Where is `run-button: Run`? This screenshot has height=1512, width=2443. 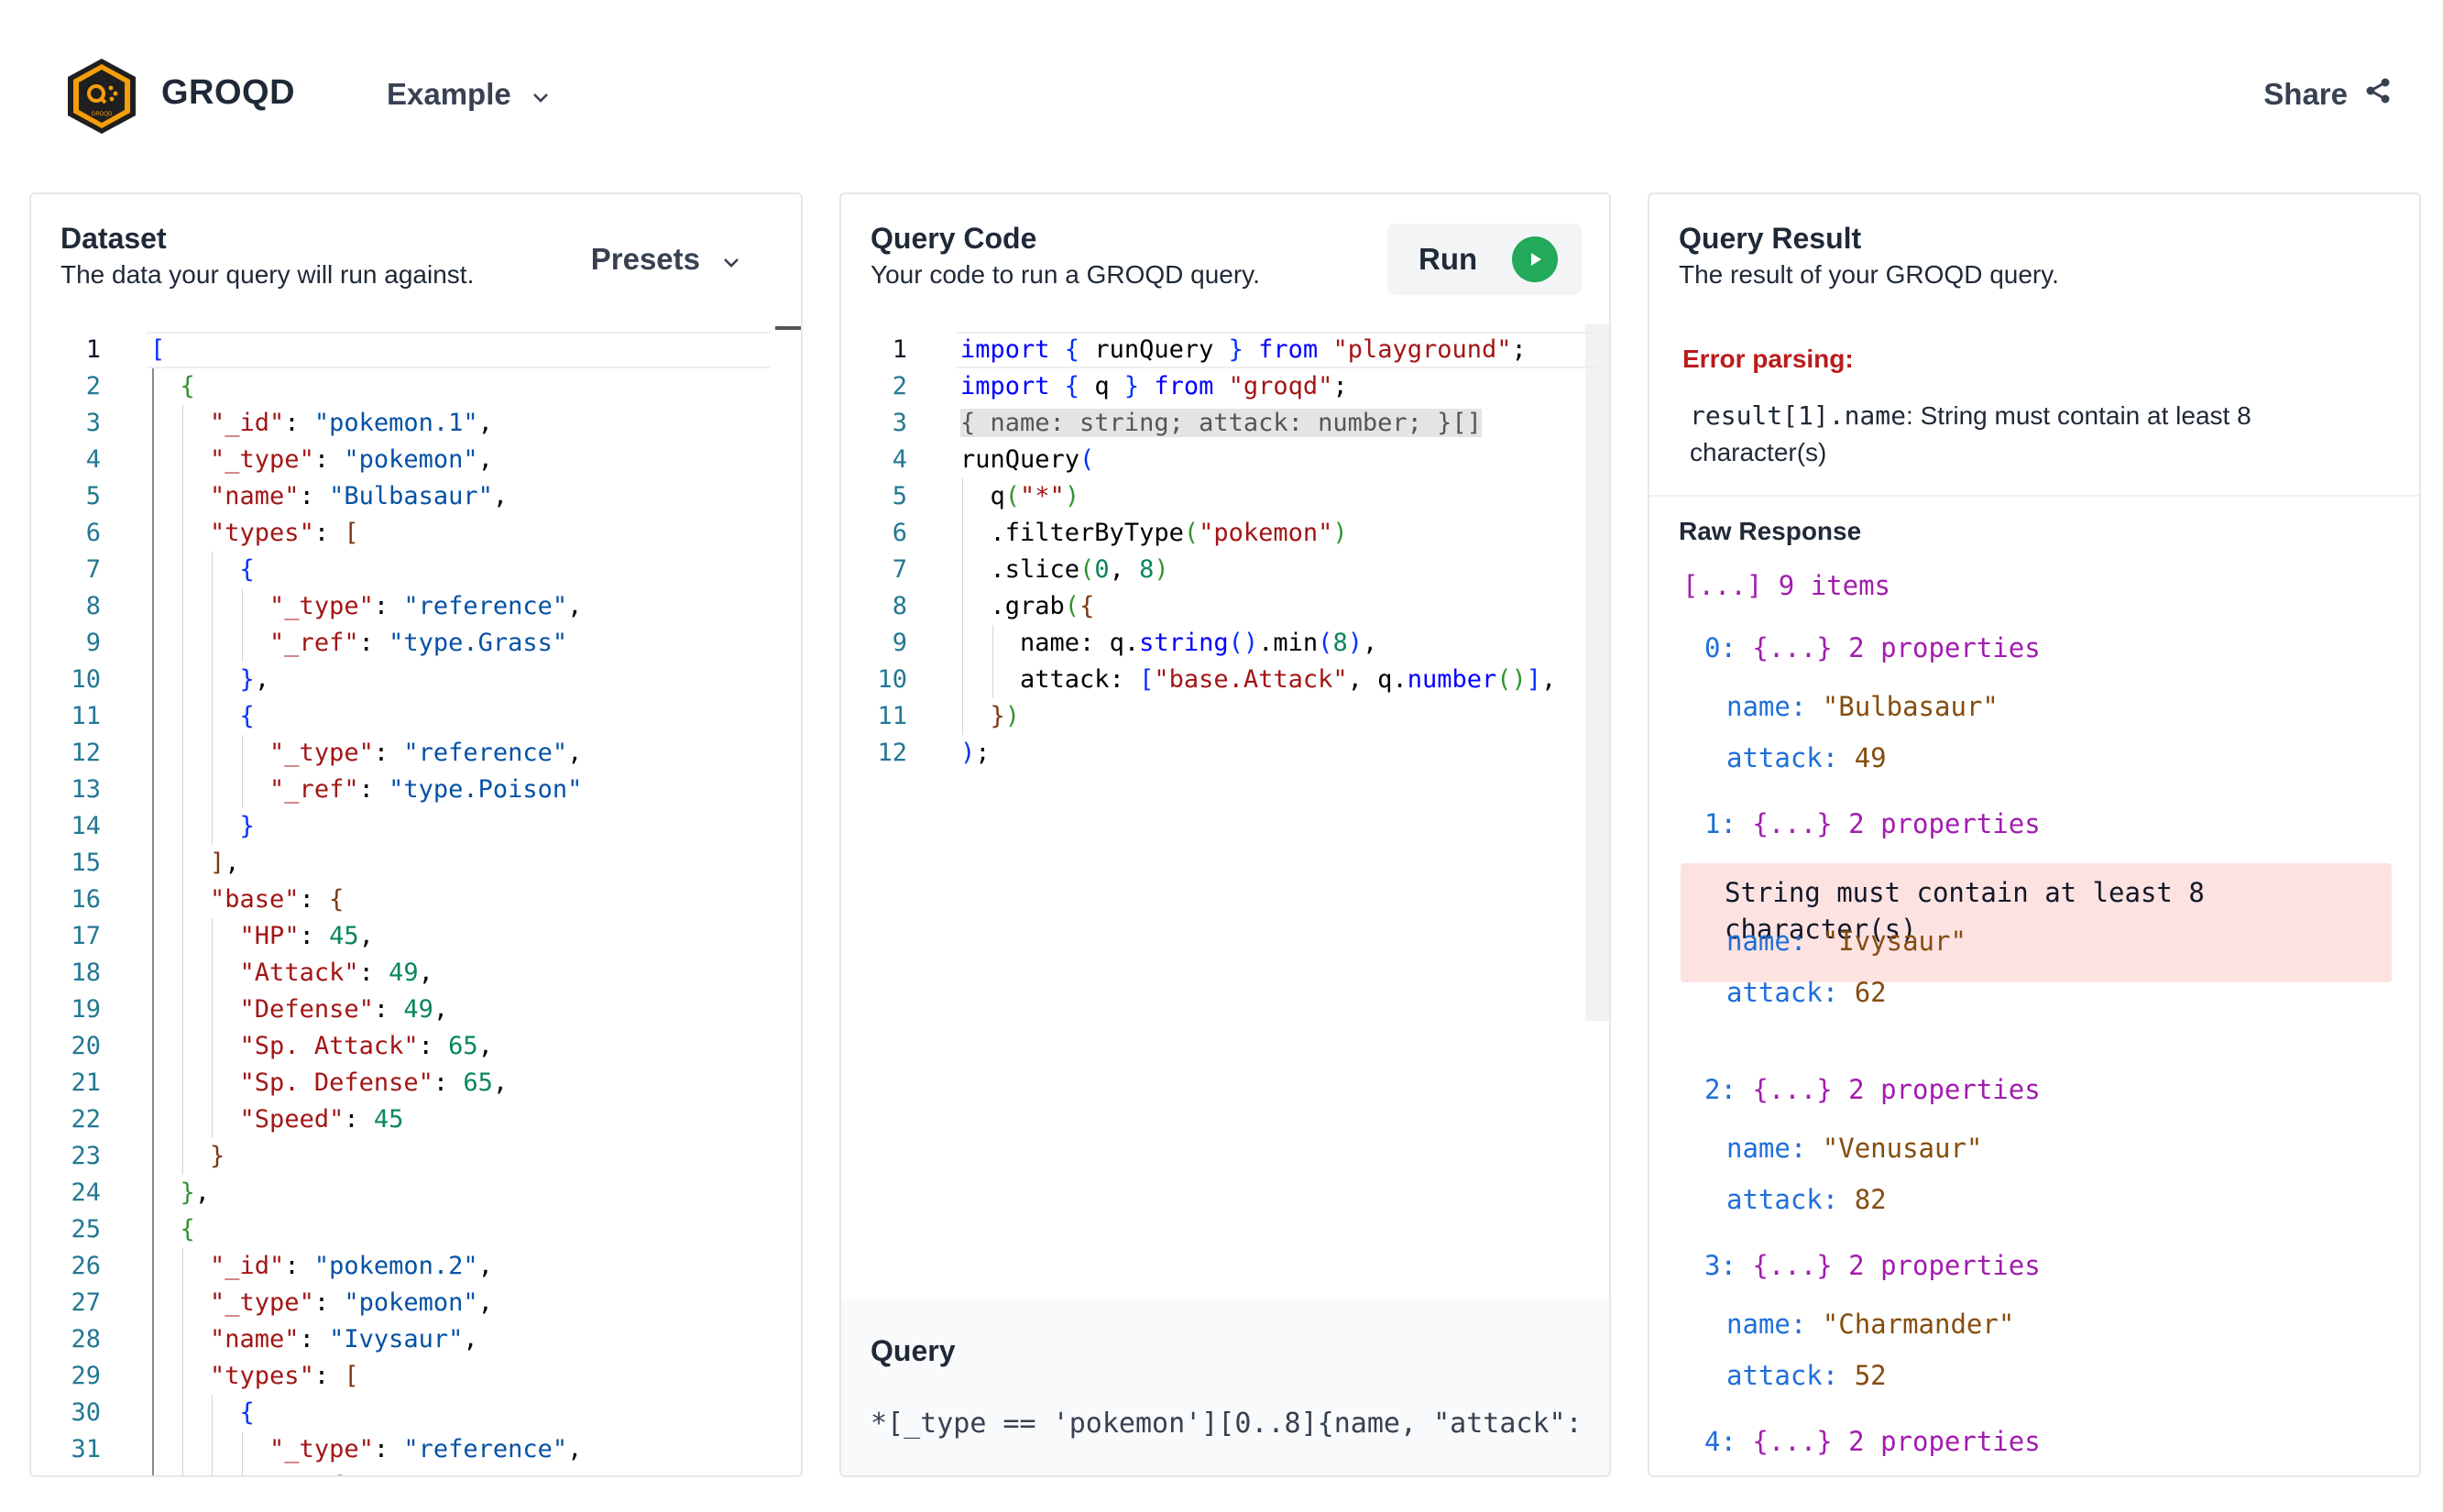 run-button: Run is located at coordinates (1485, 259).